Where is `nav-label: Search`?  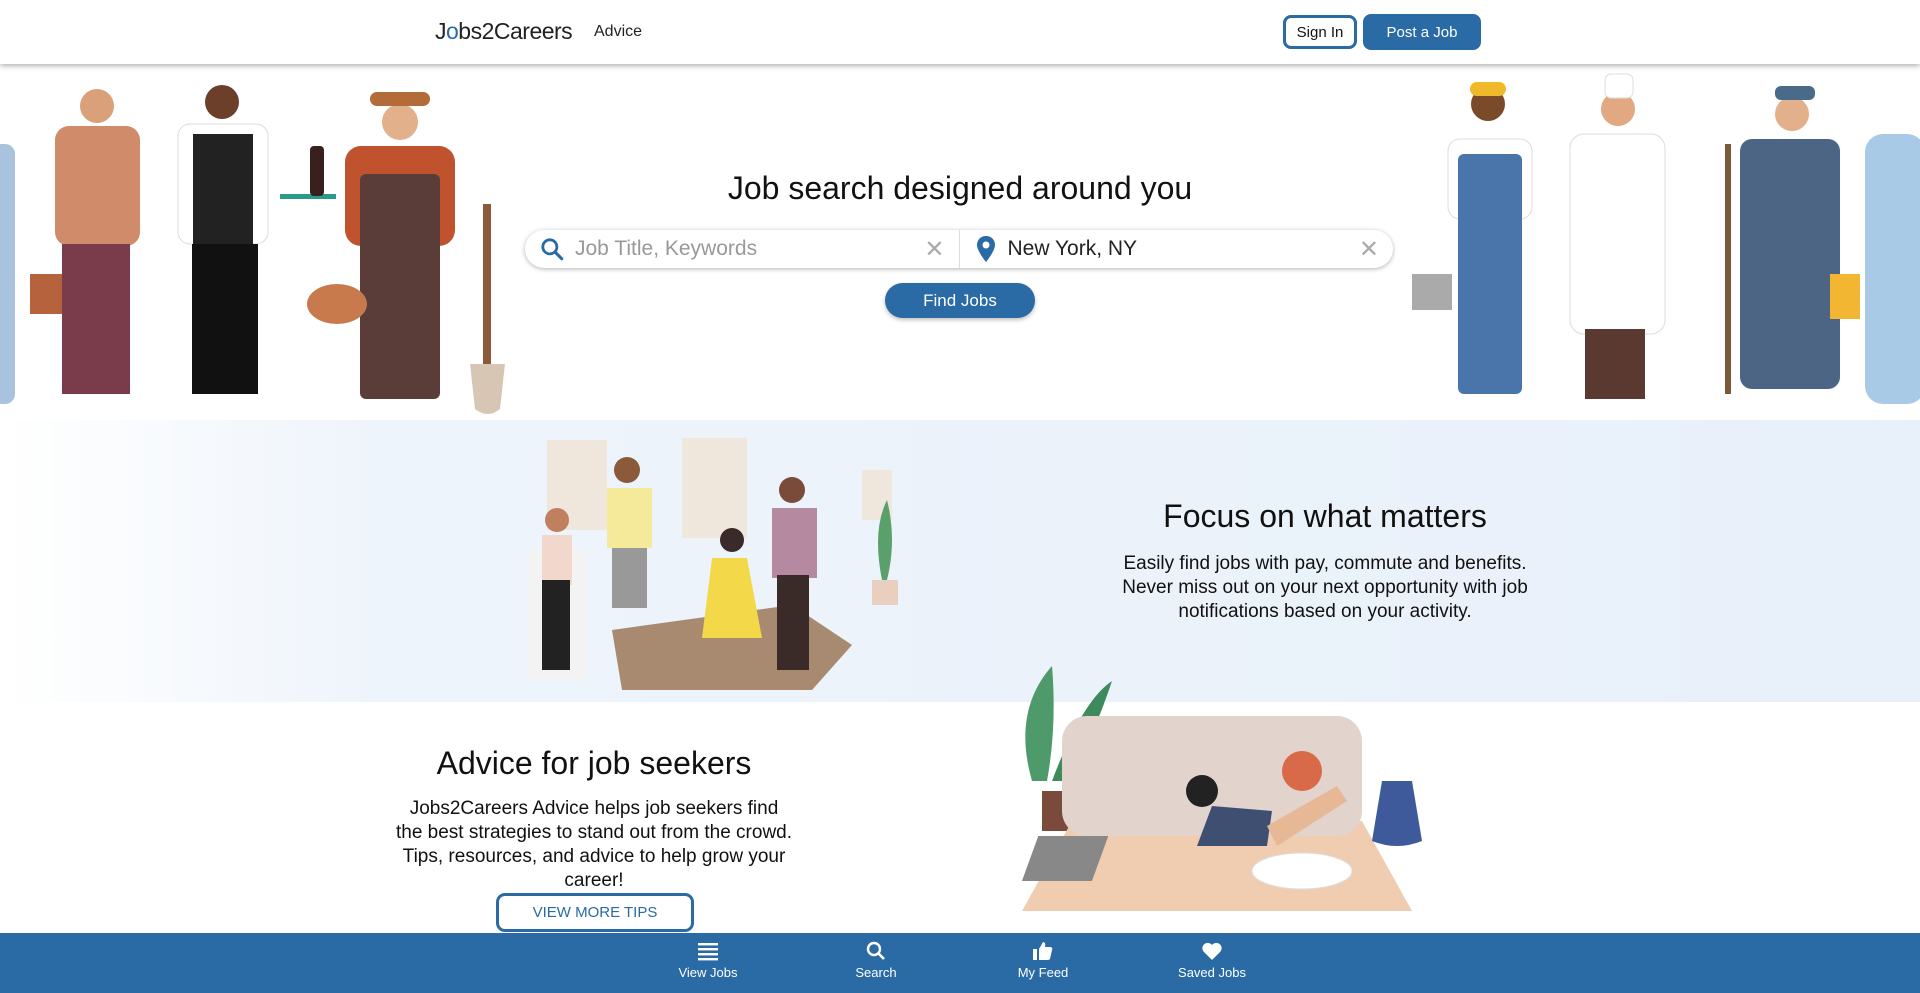
nav-label: Search is located at coordinates (876, 972).